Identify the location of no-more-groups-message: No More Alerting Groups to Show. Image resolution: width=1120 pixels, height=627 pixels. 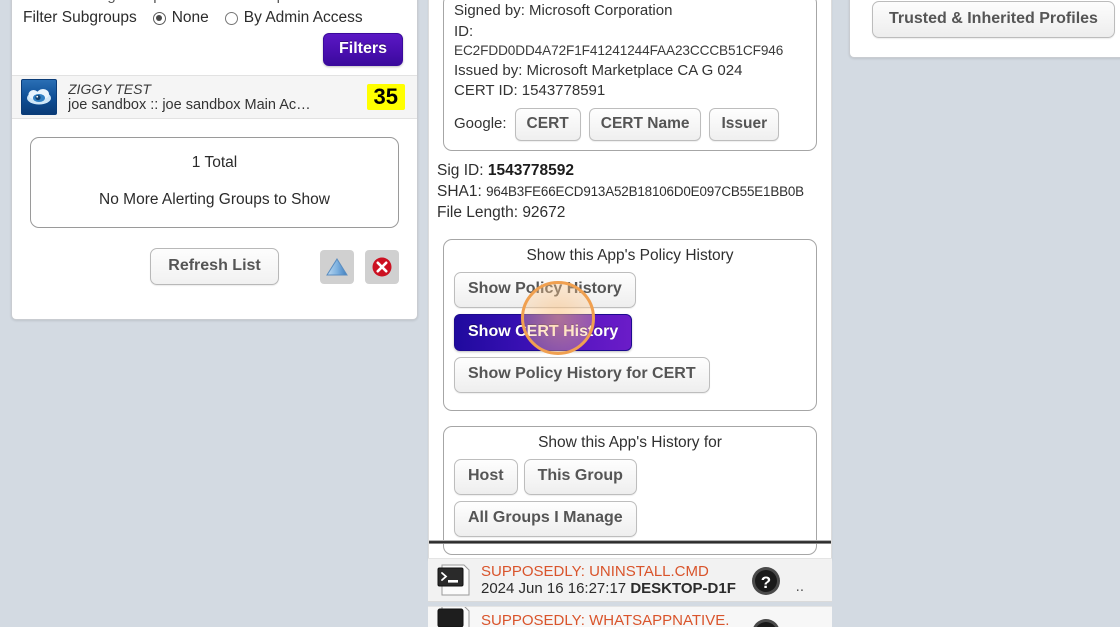
(214, 199).